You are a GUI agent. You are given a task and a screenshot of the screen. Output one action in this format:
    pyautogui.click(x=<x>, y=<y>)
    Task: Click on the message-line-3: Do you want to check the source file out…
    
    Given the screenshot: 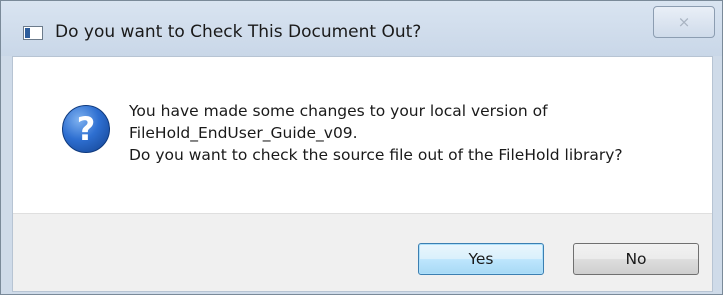 What is the action you would take?
    pyautogui.click(x=376, y=155)
    